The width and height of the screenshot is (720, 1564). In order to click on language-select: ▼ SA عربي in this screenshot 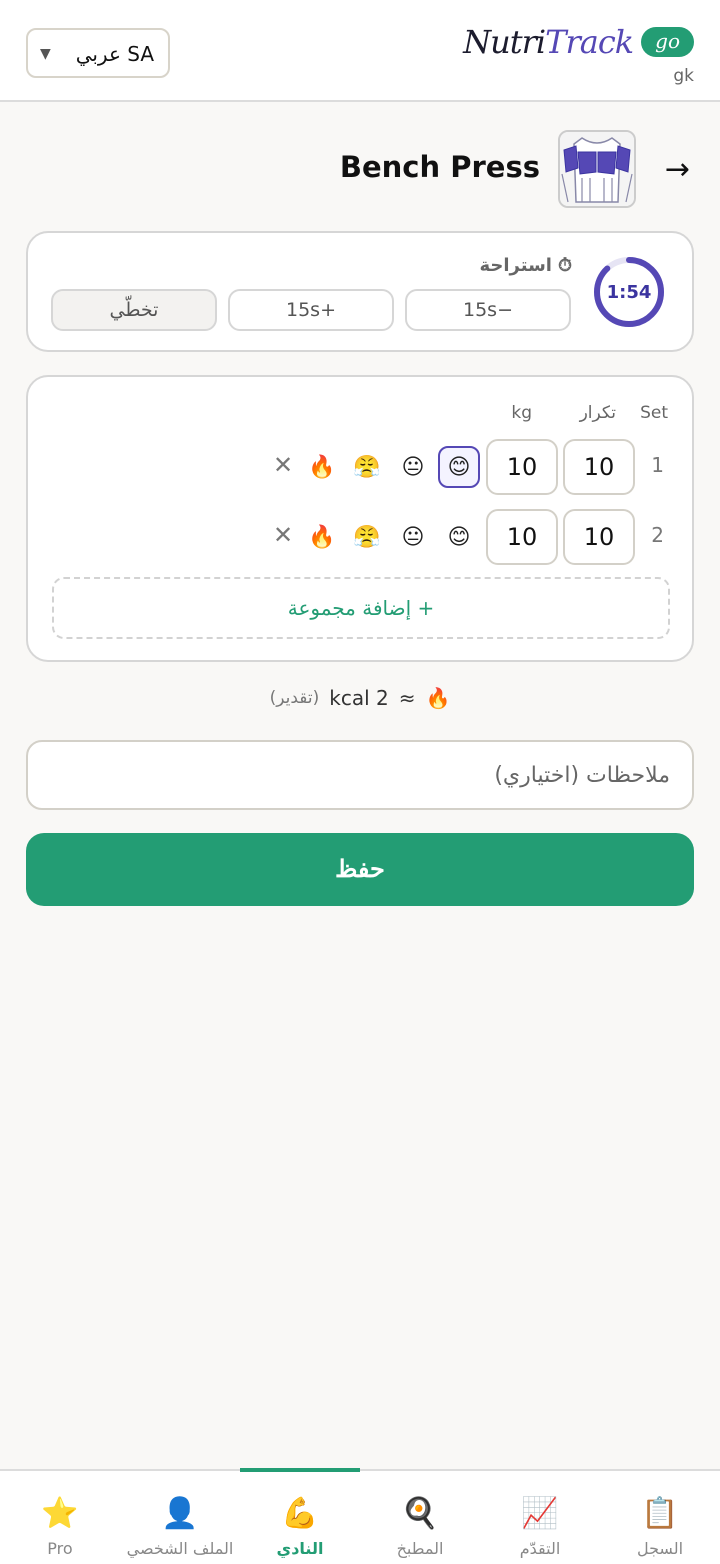, I will do `click(98, 53)`.